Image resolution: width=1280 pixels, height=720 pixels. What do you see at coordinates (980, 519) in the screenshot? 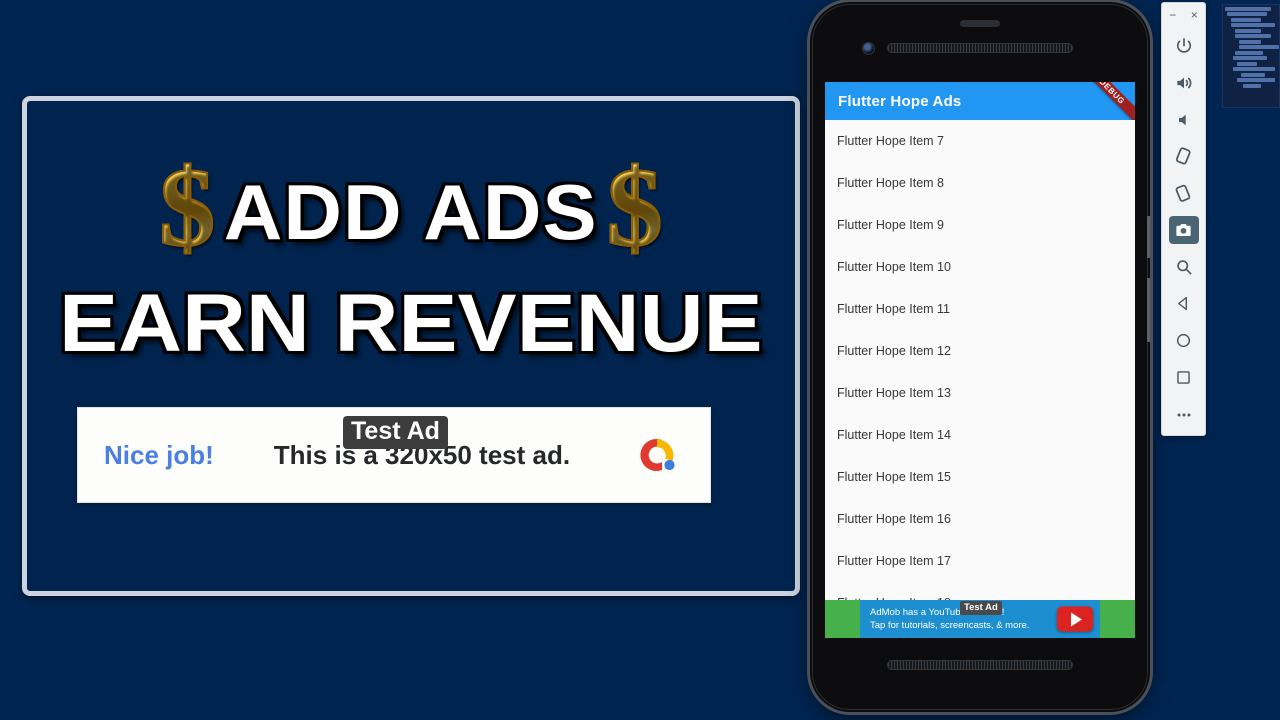
I see `list-item: Flutter Hope Item 16` at bounding box center [980, 519].